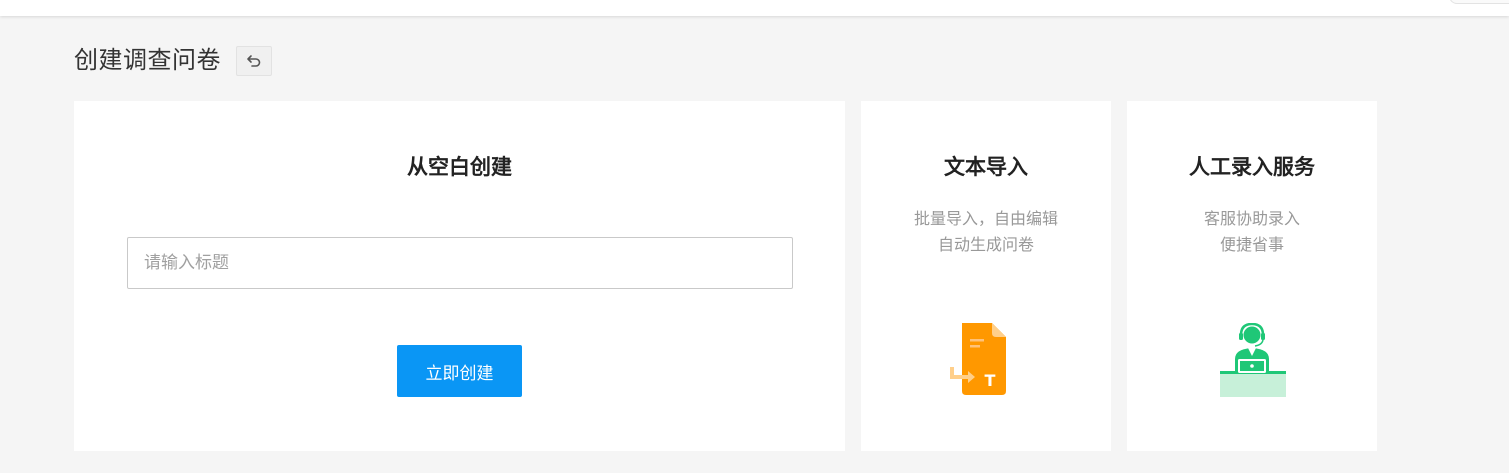 This screenshot has height=473, width=1509. What do you see at coordinates (460, 263) in the screenshot?
I see `title-input` at bounding box center [460, 263].